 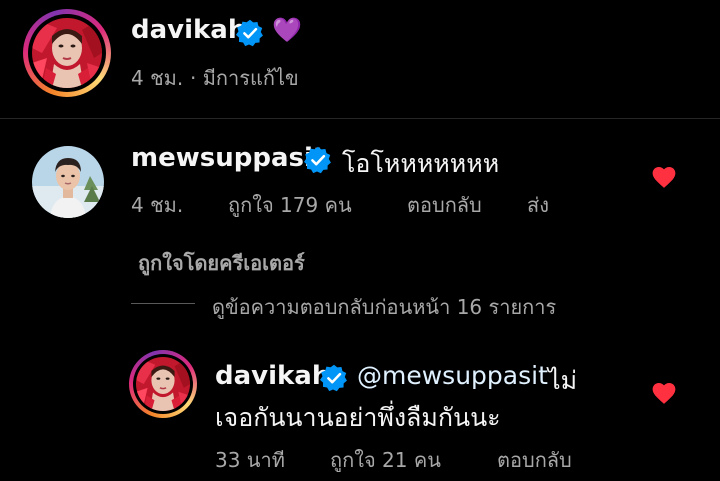 I want to click on comment-username: mewsuppasit, so click(x=228, y=158).